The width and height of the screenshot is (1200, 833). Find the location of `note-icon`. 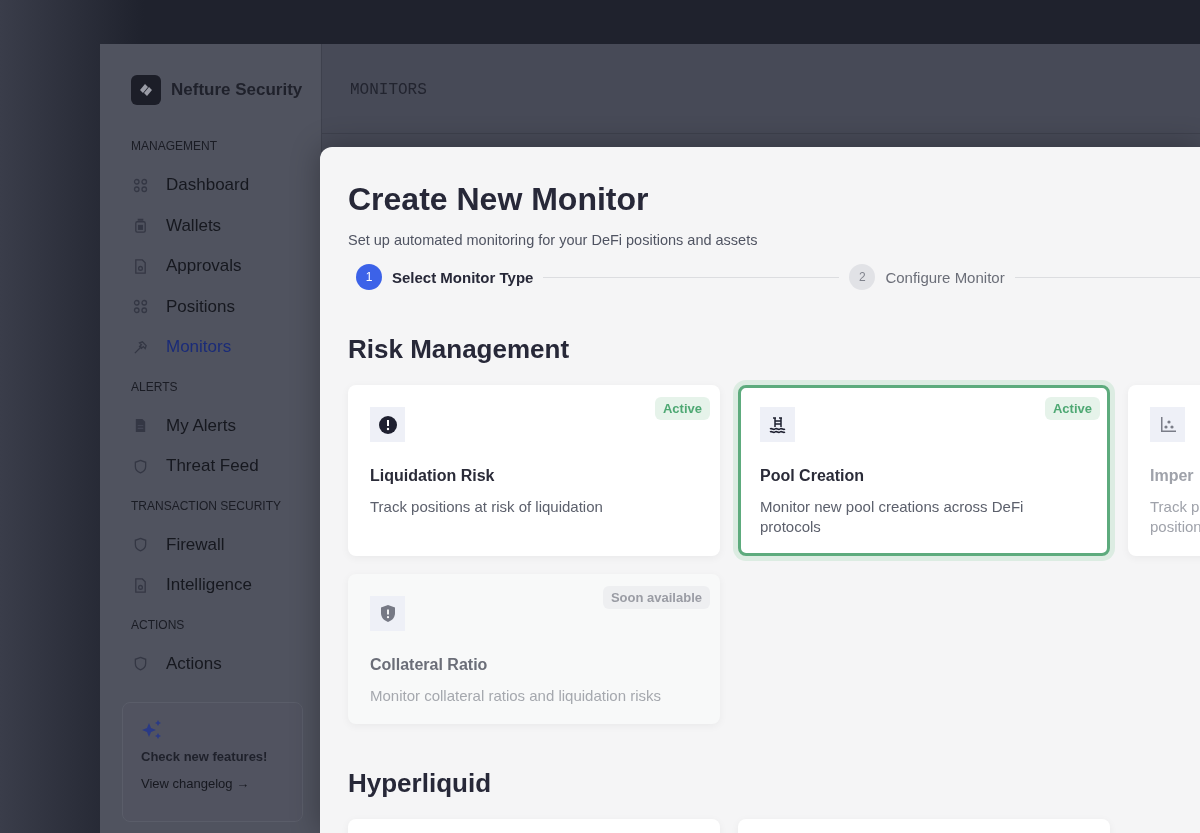

note-icon is located at coordinates (140, 426).